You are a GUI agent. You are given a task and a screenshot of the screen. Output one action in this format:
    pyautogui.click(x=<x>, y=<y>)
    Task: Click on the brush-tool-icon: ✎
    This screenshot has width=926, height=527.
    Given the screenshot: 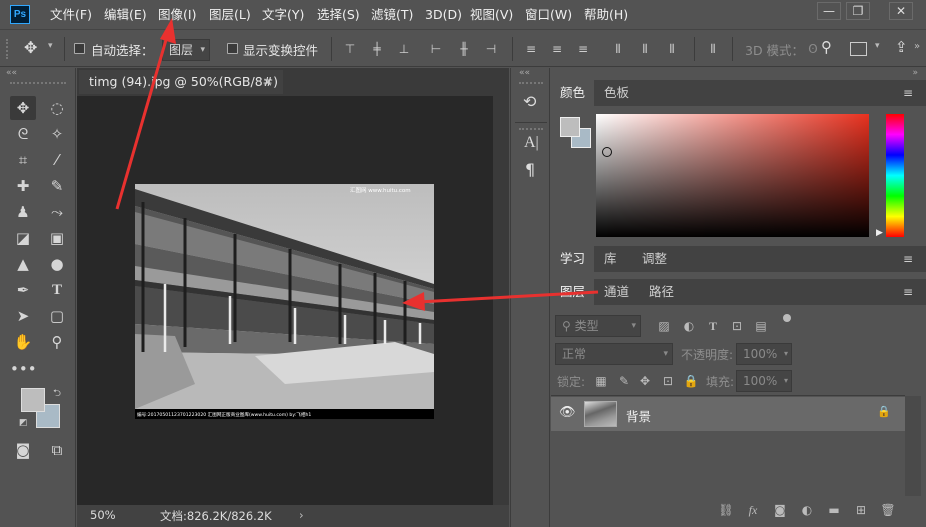 What is the action you would take?
    pyautogui.click(x=57, y=186)
    